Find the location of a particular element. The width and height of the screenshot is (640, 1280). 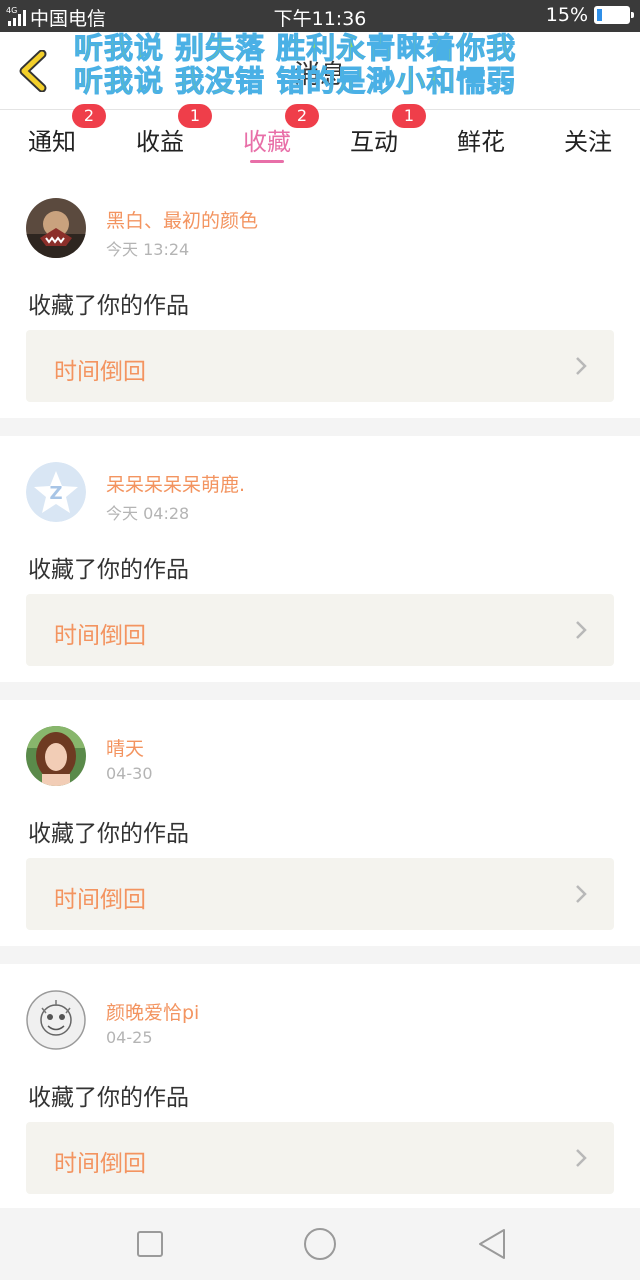

tab-label: 收益 is located at coordinates (160, 142).